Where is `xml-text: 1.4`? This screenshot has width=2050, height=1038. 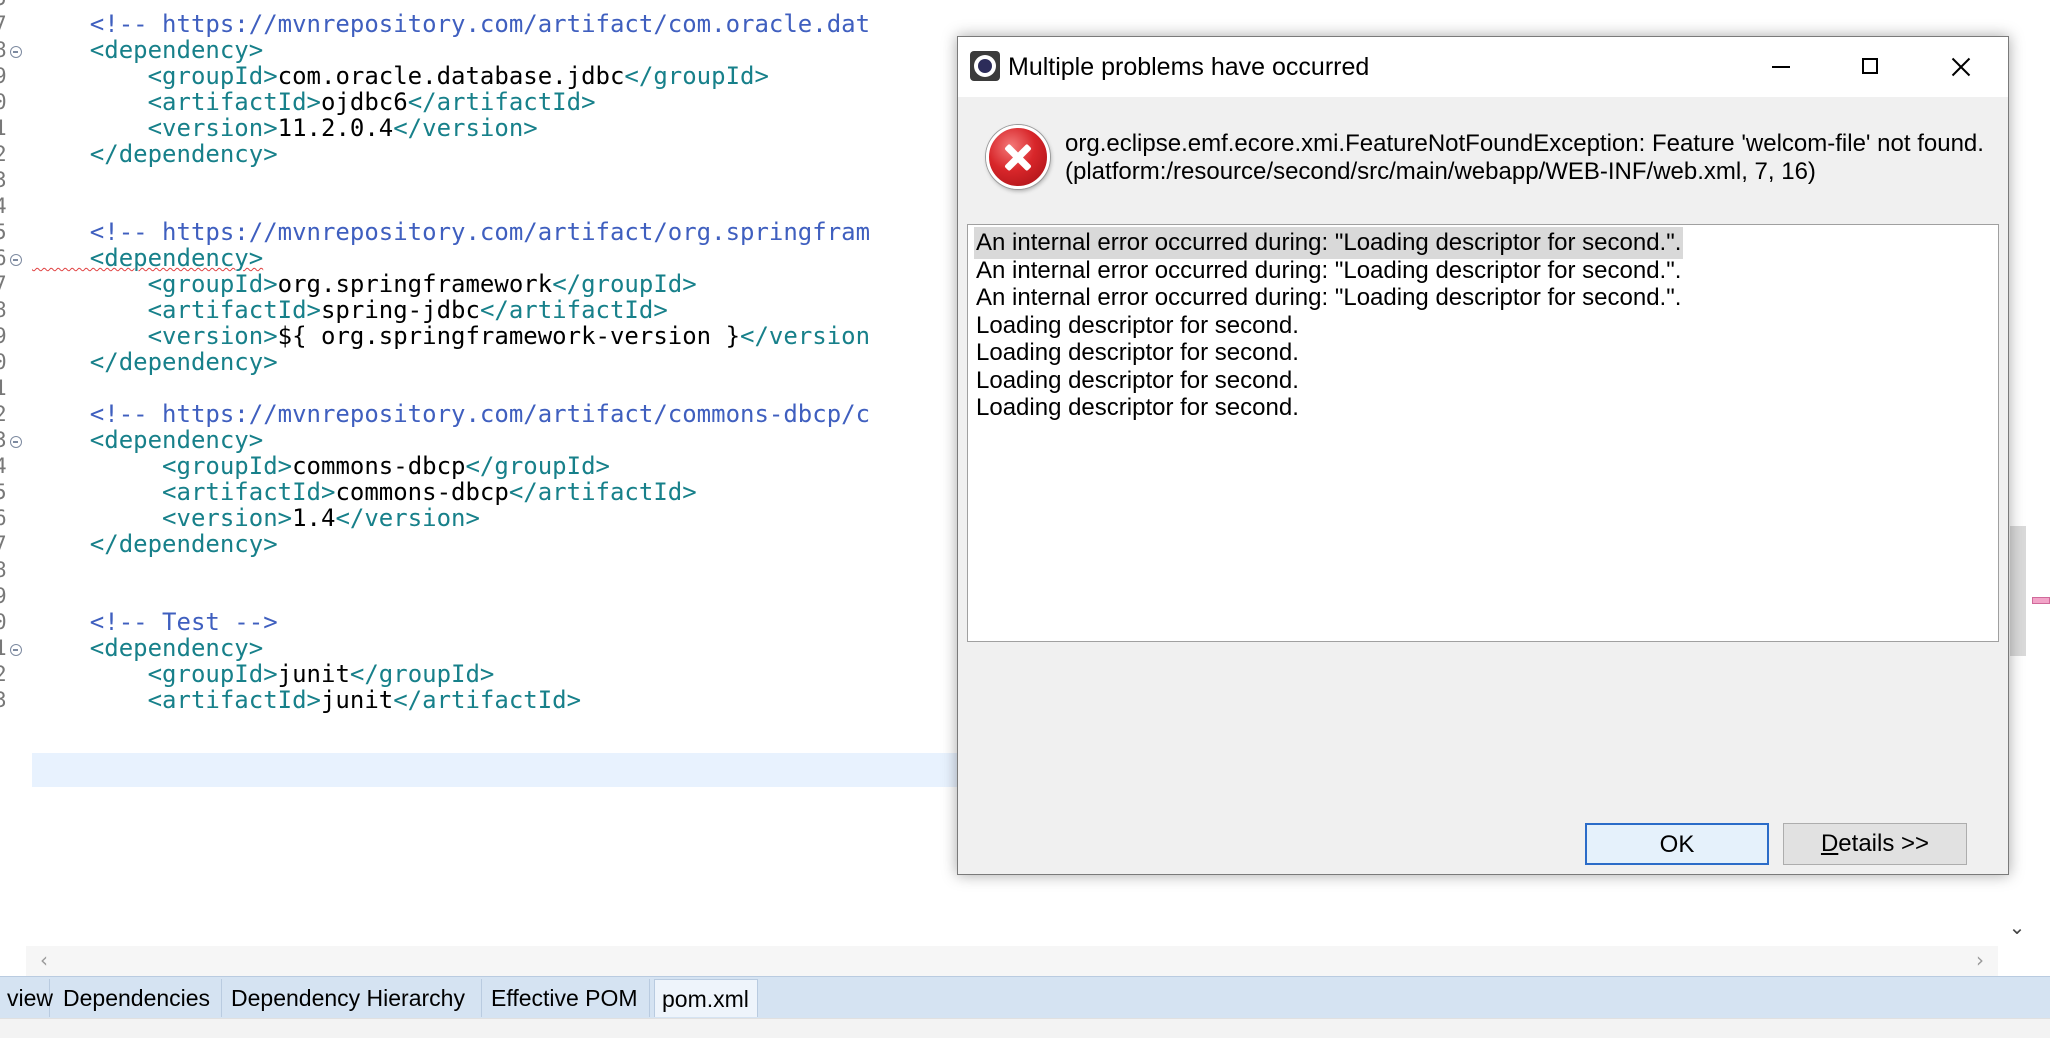
xml-text: 1.4 is located at coordinates (314, 518).